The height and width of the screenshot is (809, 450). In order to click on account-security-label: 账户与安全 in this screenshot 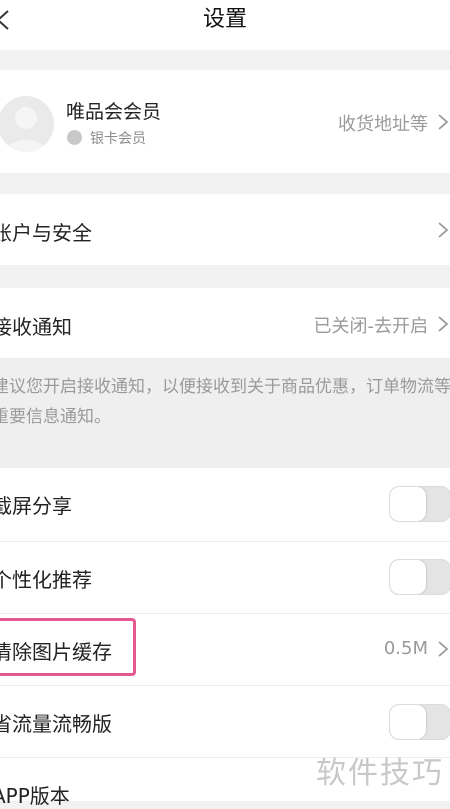, I will do `click(46, 233)`.